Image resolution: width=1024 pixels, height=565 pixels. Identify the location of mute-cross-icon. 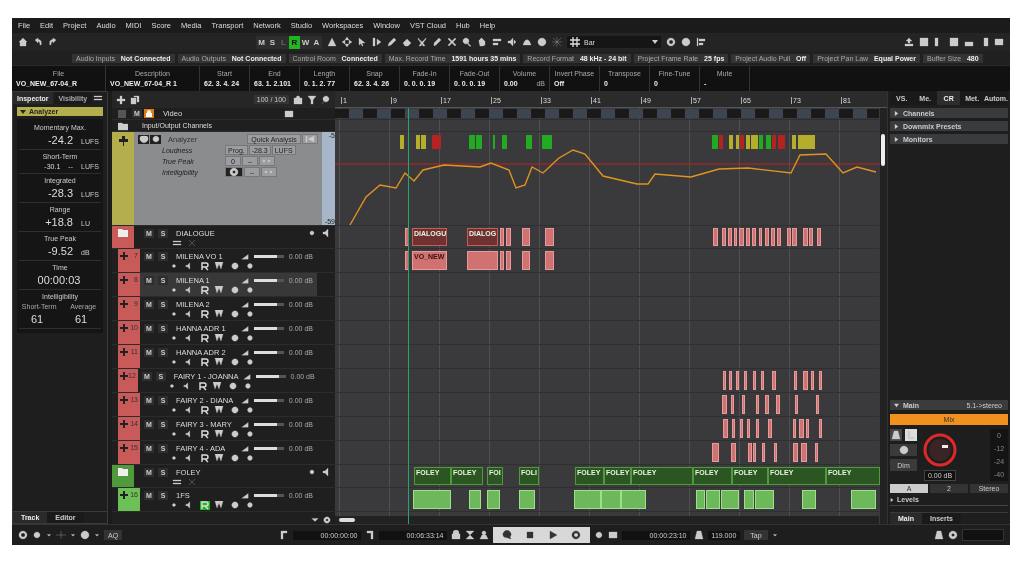
(452, 42).